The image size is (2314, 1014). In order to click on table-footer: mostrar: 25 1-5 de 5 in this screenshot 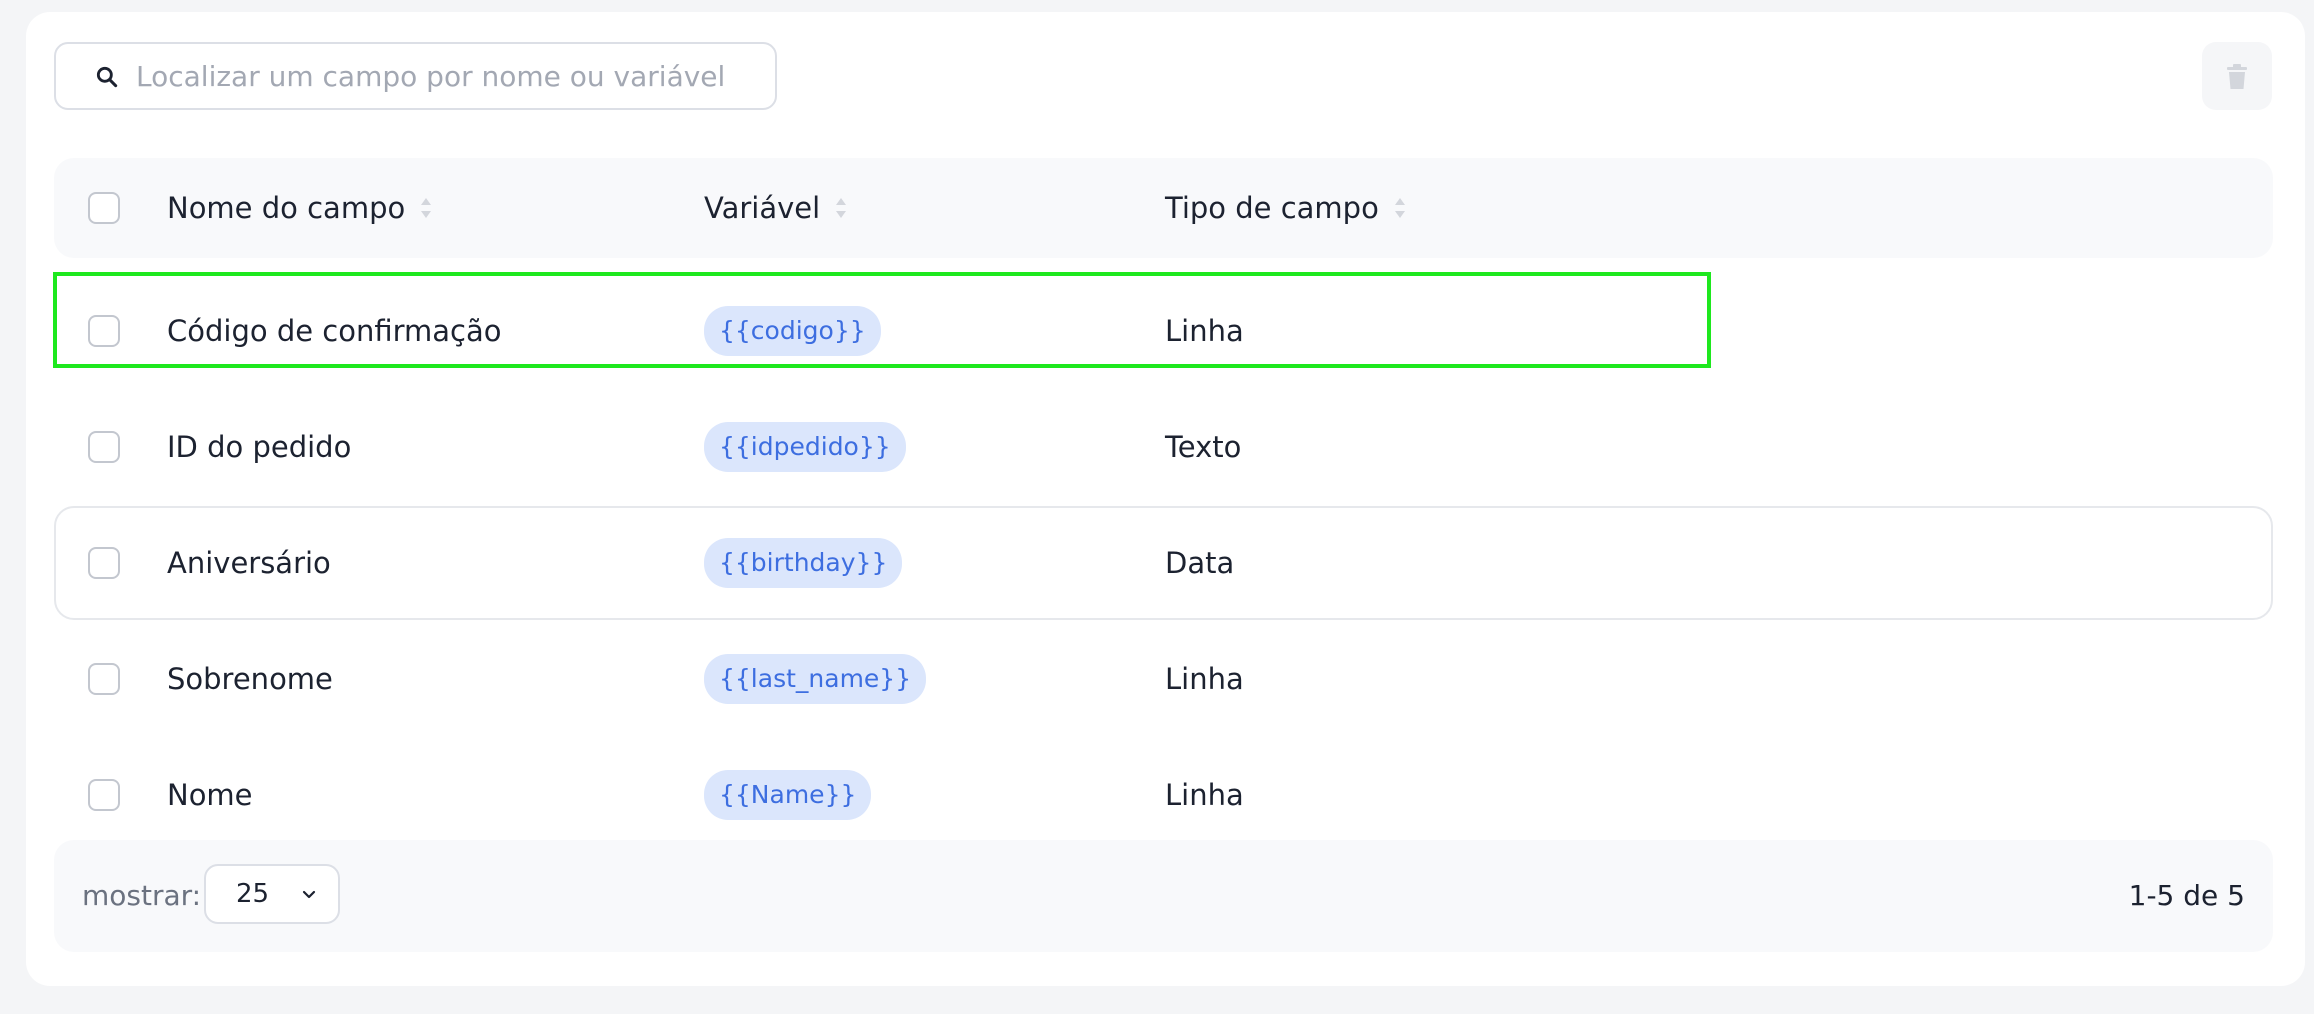, I will do `click(1163, 896)`.